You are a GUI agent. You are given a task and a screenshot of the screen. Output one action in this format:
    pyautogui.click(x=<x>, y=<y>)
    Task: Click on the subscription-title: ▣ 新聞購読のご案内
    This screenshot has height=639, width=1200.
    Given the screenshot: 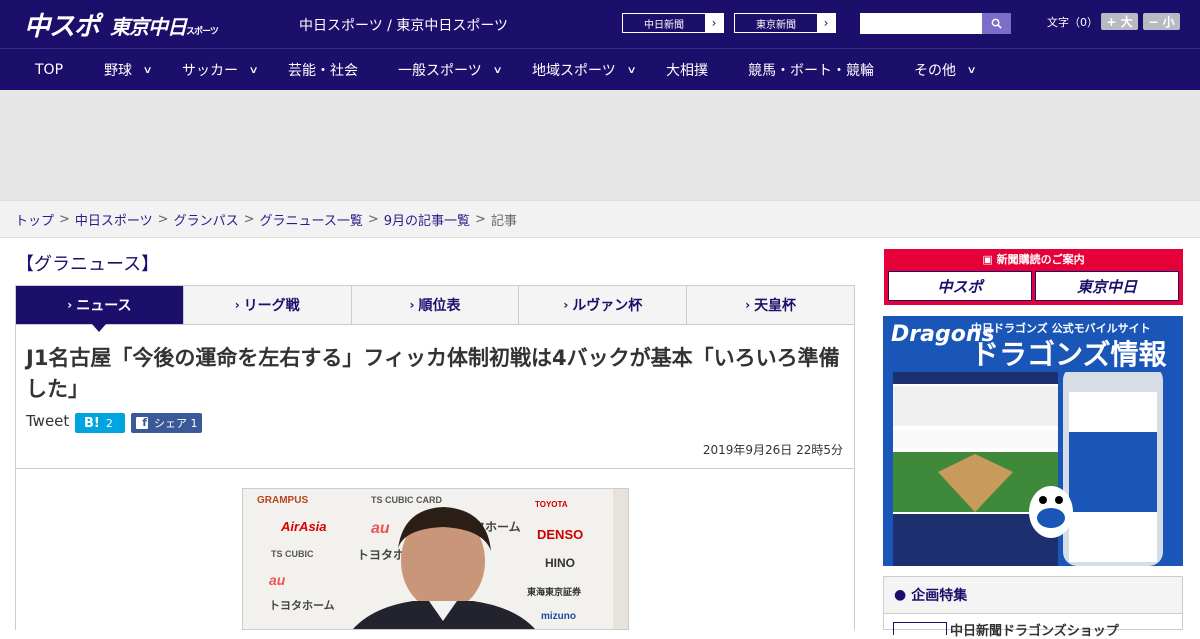 What is the action you would take?
    pyautogui.click(x=1033, y=259)
    